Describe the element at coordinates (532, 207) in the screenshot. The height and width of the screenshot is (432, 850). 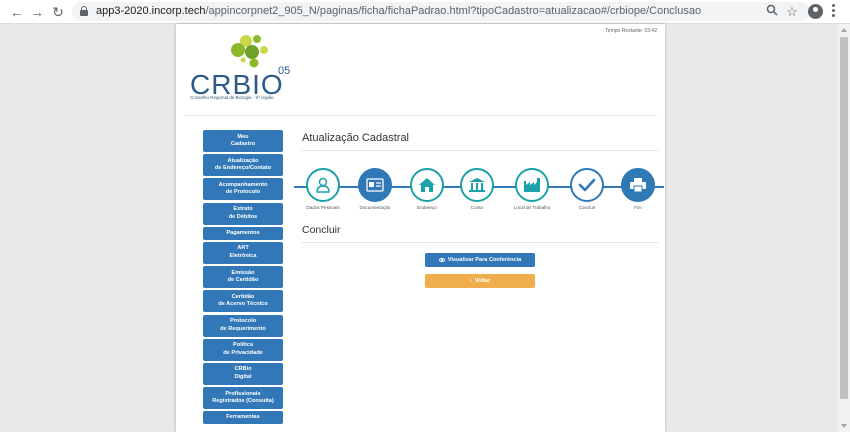
I see `step-label: Local de Trabalho` at that location.